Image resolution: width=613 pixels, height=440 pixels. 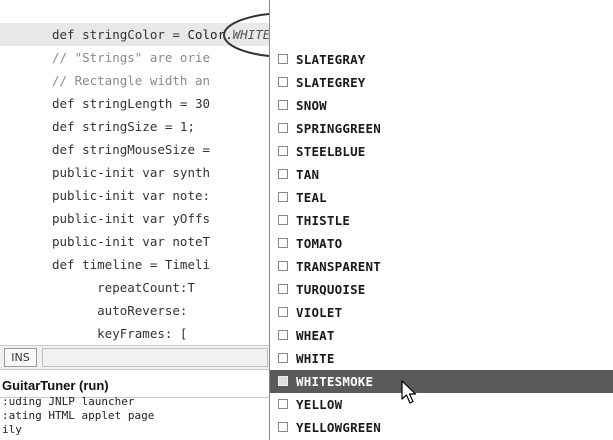 I want to click on completion-item-label: YELLOWGREEN, so click(x=338, y=427).